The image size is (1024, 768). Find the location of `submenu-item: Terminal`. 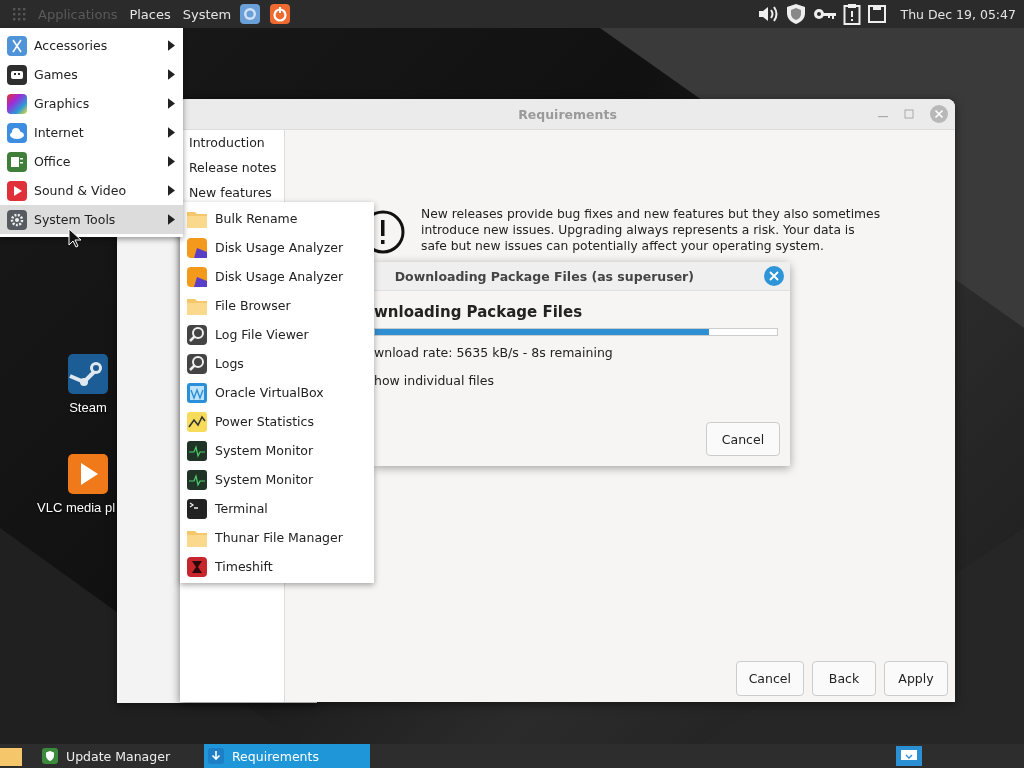

submenu-item: Terminal is located at coordinates (277, 508).